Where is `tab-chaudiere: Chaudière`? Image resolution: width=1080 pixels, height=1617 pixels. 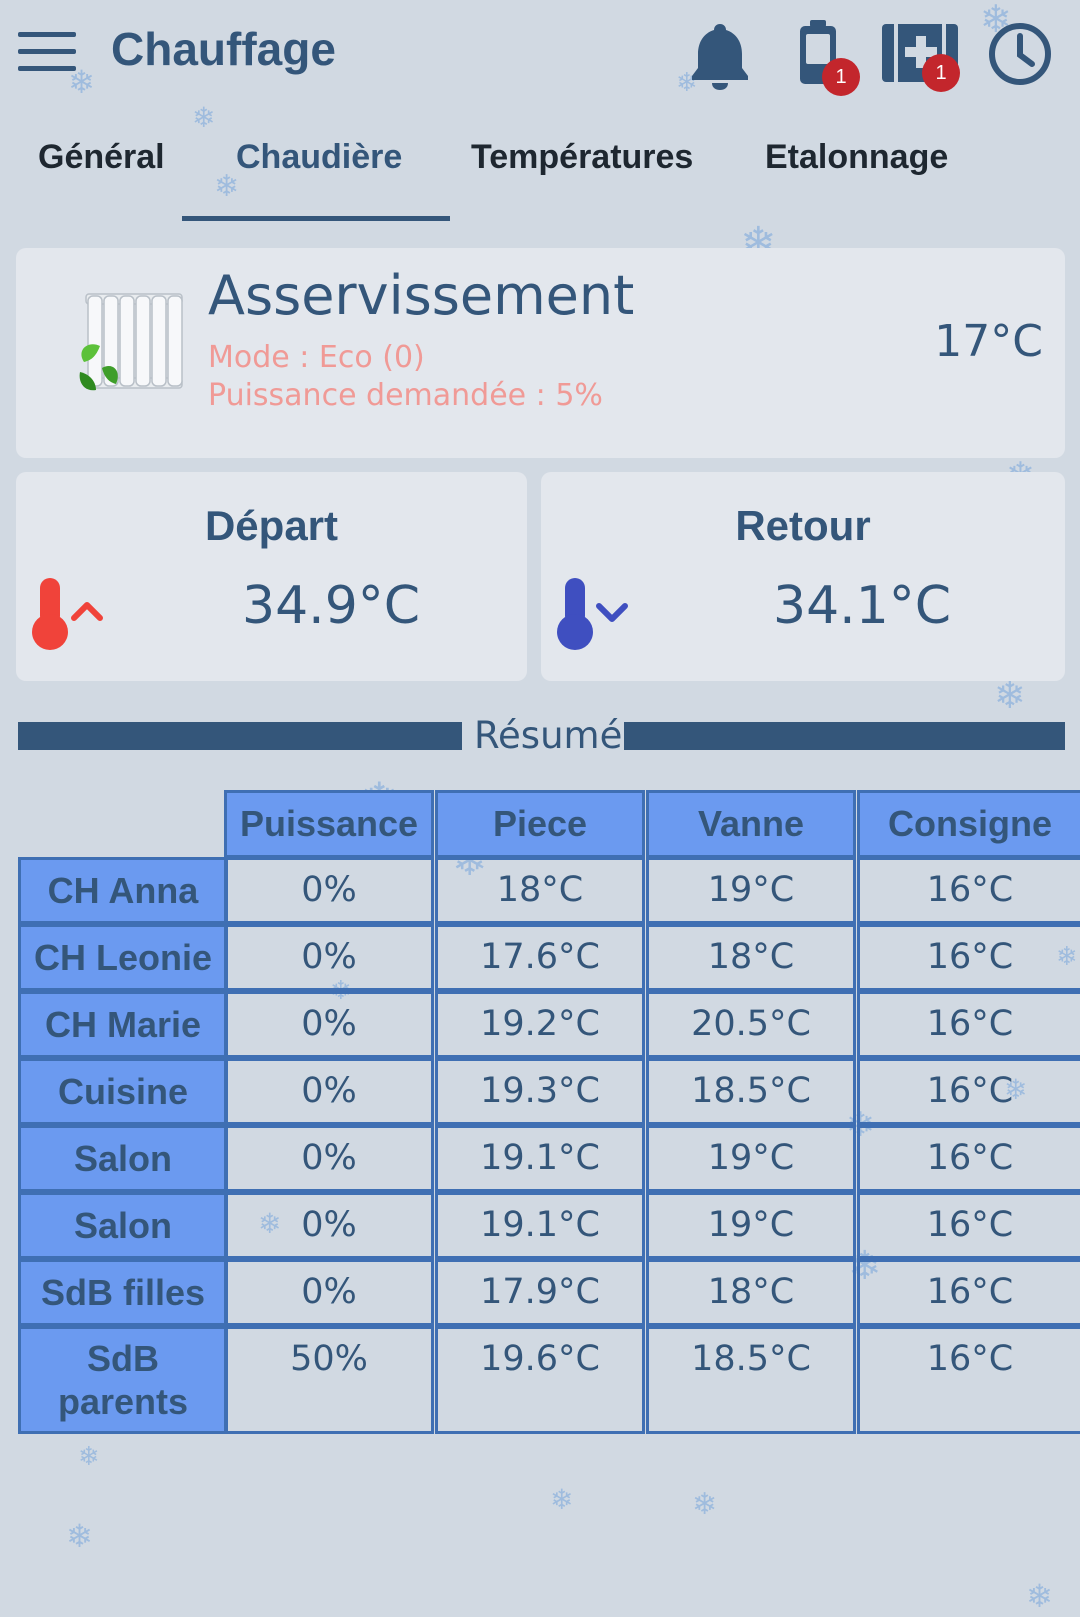
tab-chaudiere: Chaudière is located at coordinates (319, 157).